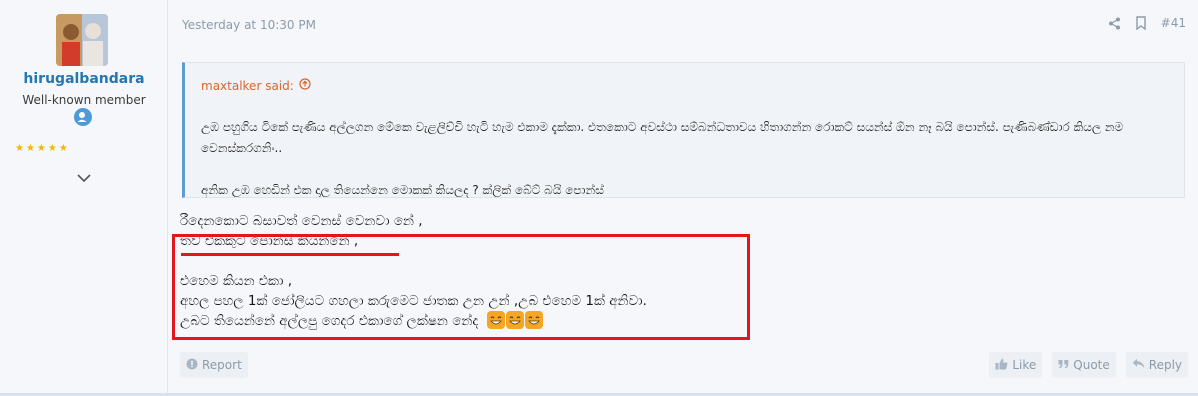  Describe the element at coordinates (1091, 365) in the screenshot. I see `quote-label: Quote` at that location.